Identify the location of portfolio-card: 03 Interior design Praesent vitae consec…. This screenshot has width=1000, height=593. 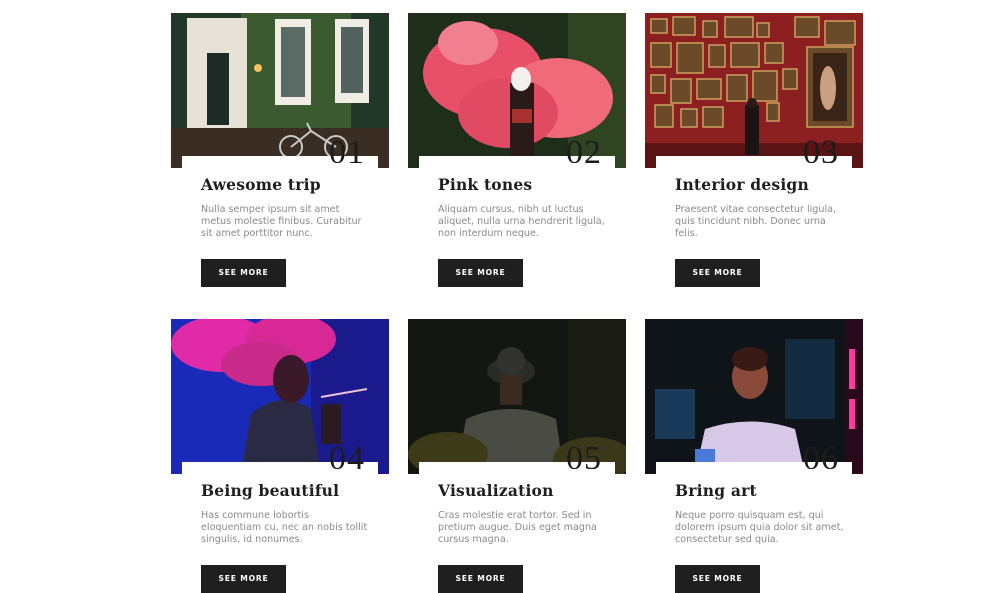
(754, 153).